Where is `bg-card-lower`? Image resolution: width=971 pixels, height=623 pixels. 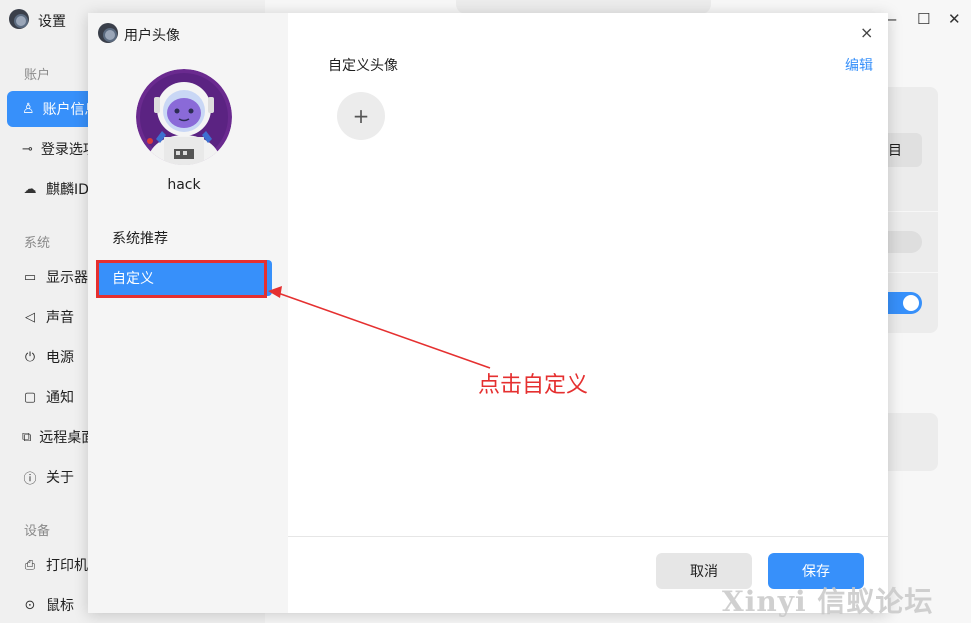
bg-card-lower is located at coordinates (913, 442).